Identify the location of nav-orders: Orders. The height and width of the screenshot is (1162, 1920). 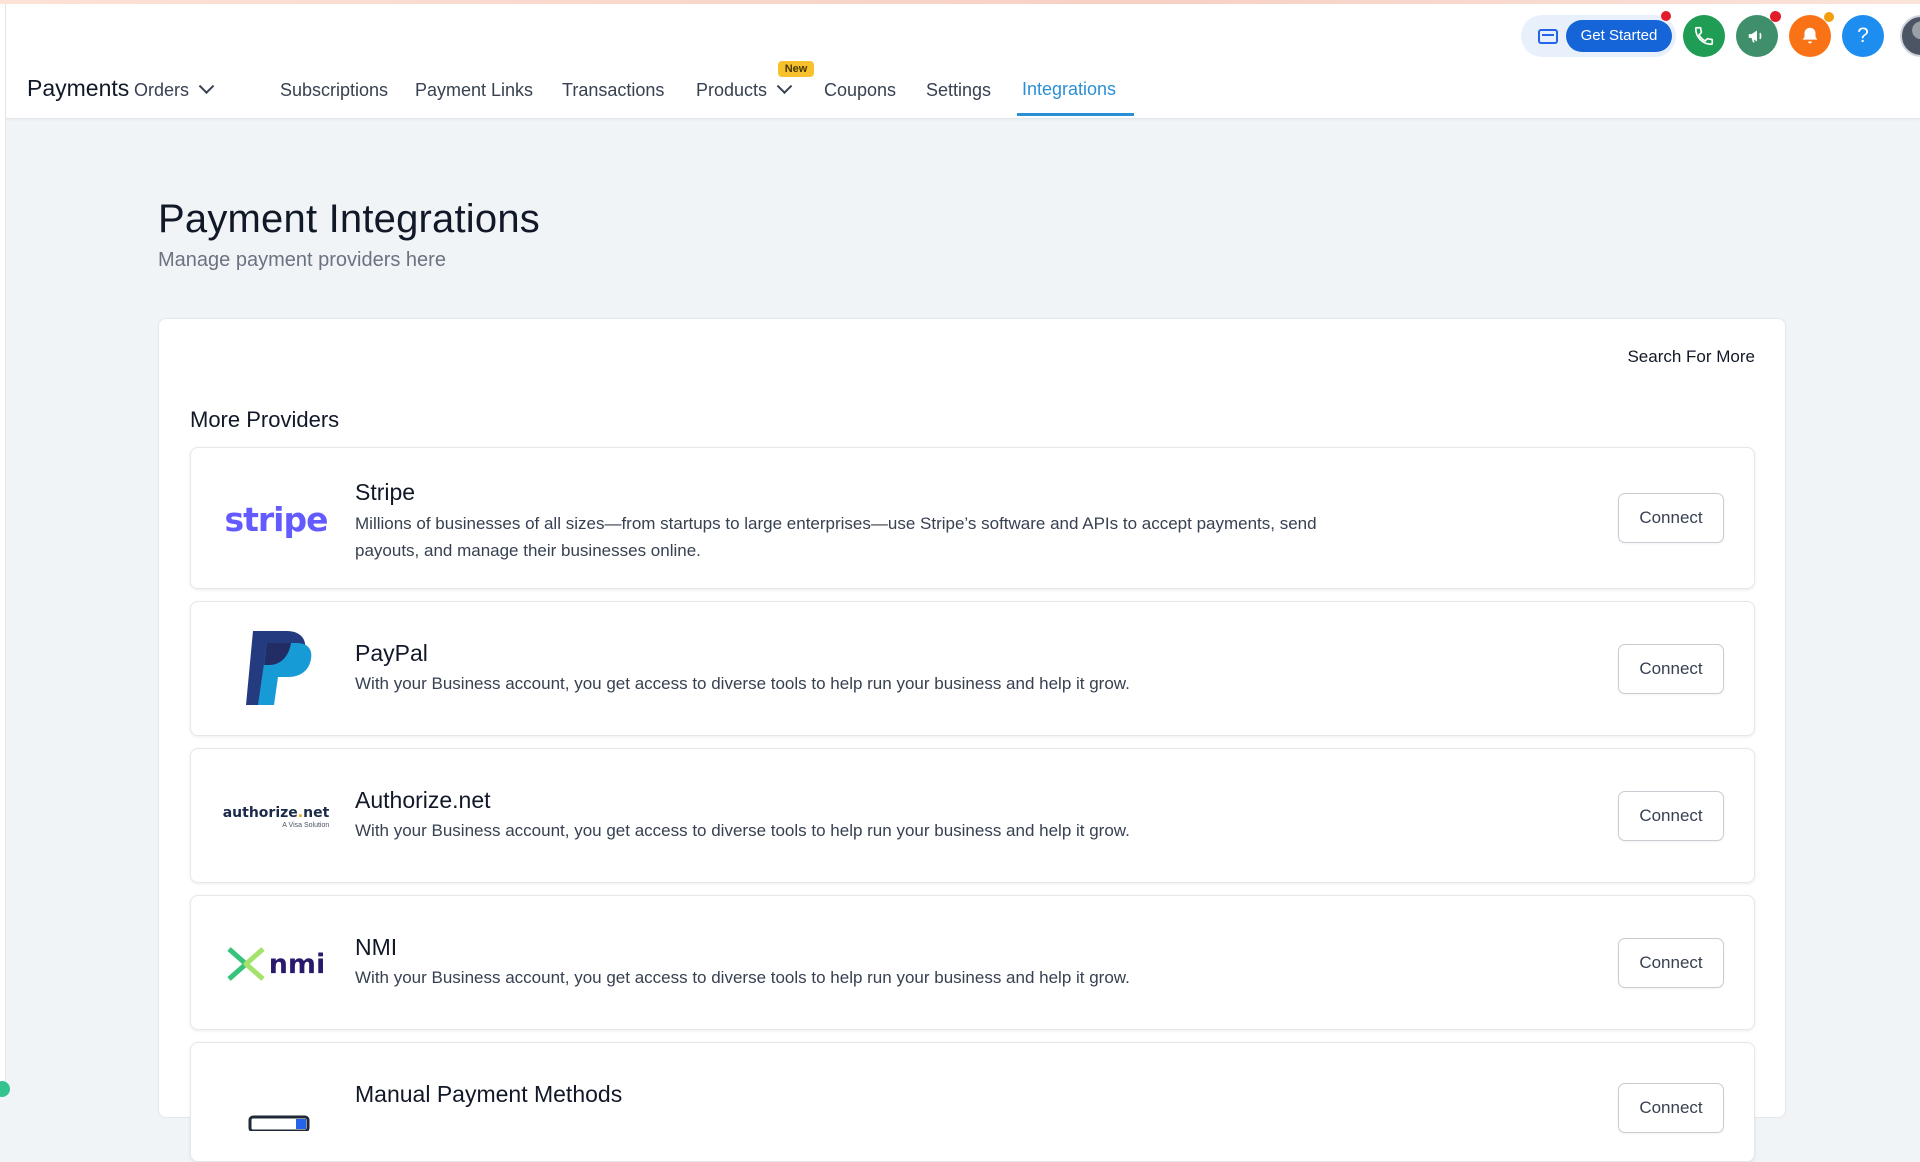
(174, 89).